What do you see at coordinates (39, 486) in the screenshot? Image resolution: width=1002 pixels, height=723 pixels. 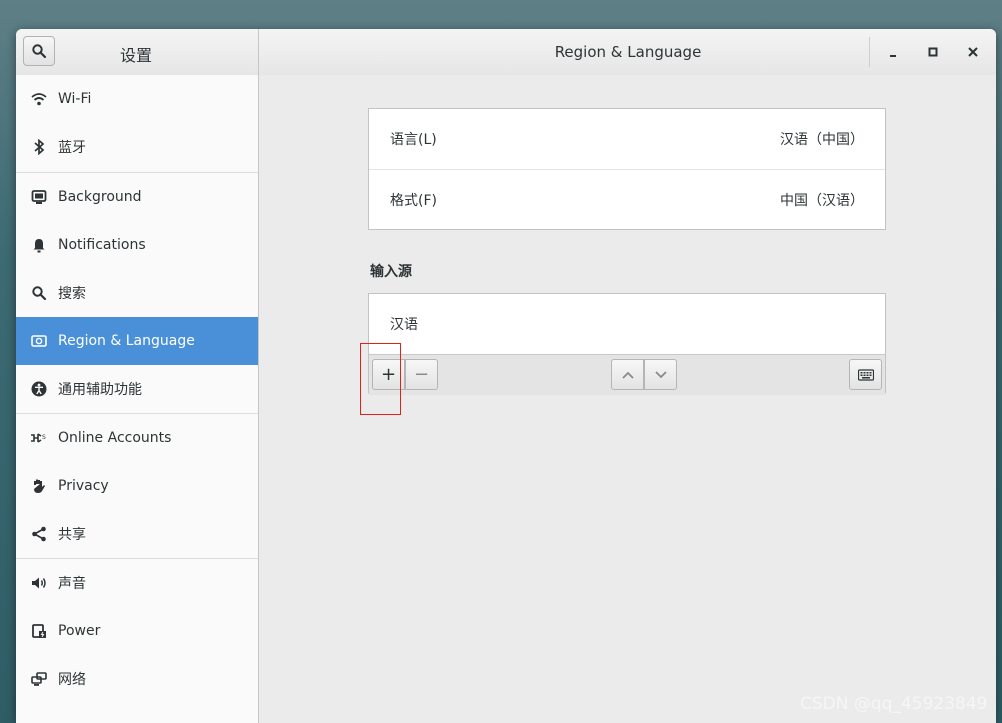 I see `hand-icon` at bounding box center [39, 486].